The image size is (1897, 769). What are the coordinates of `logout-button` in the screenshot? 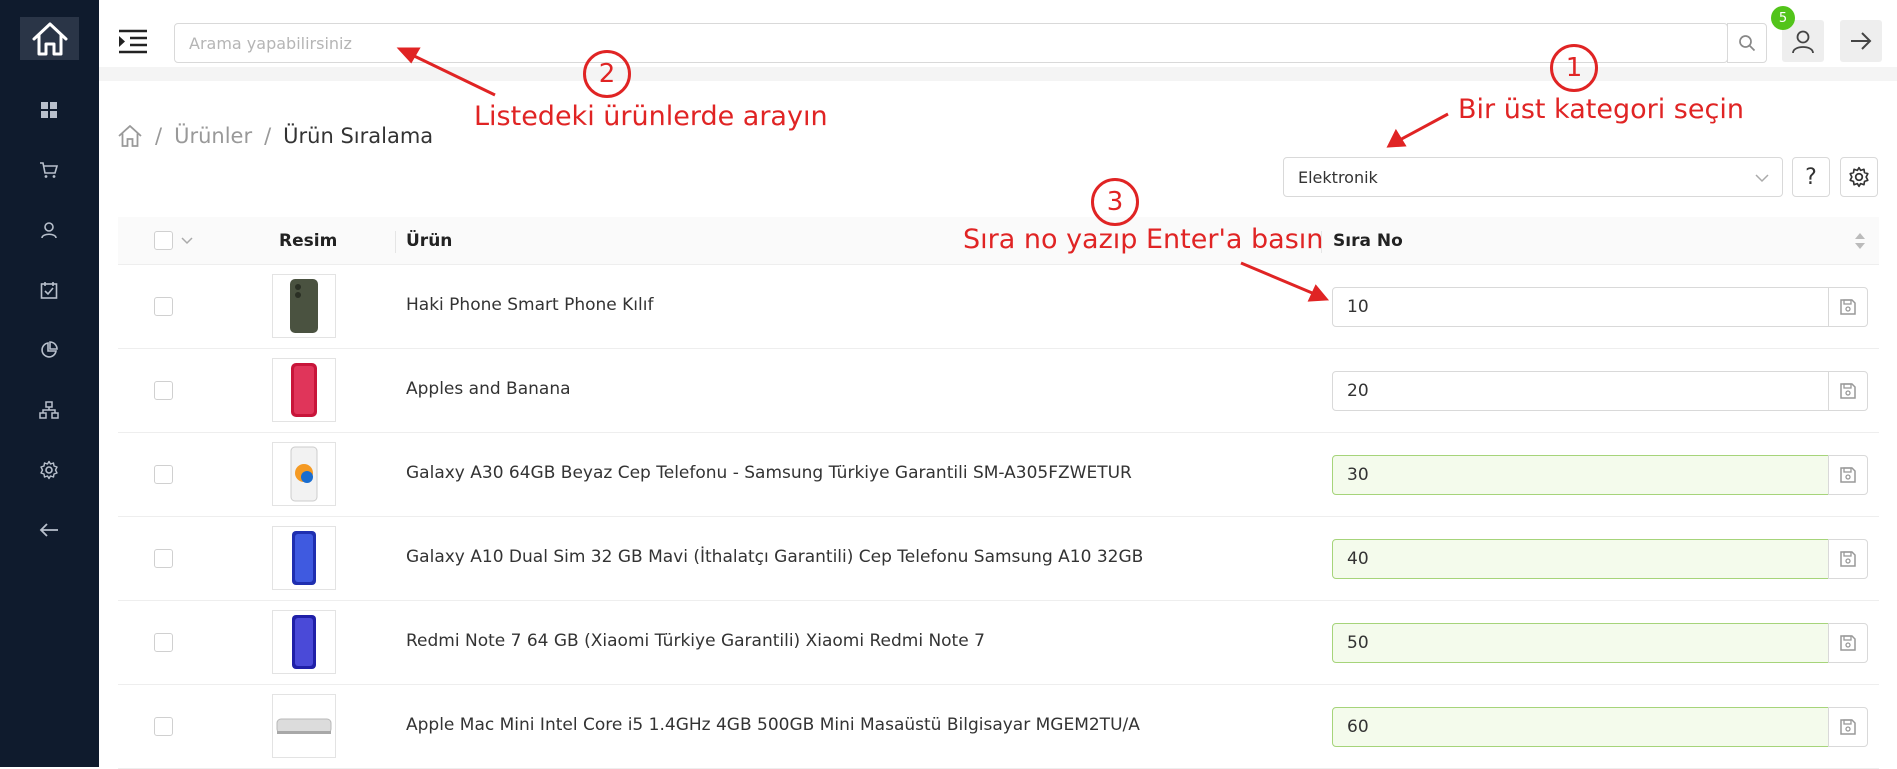 It's located at (1861, 41).